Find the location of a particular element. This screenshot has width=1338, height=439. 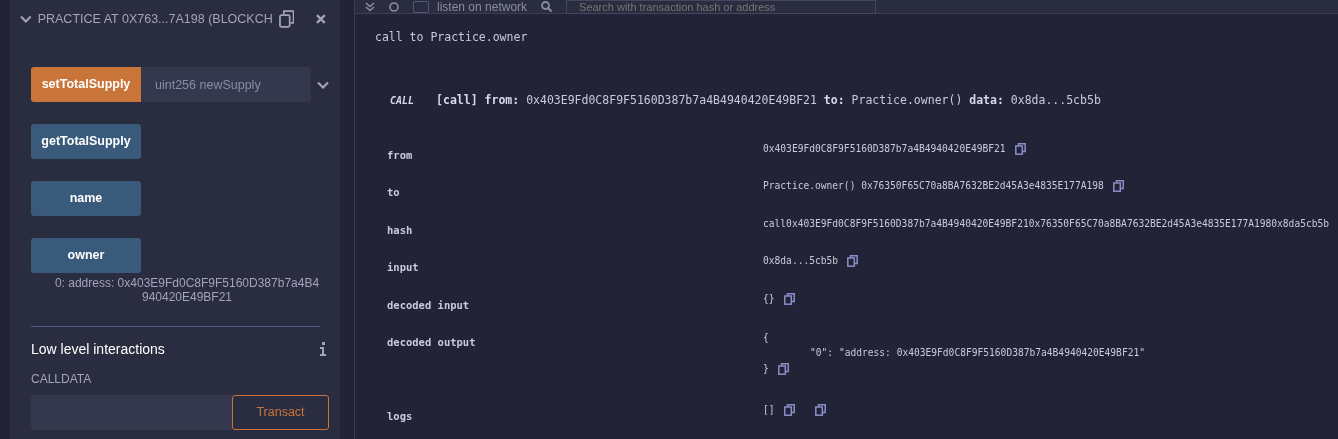

detail-value: 0x8da...5cb5b is located at coordinates (801, 261).